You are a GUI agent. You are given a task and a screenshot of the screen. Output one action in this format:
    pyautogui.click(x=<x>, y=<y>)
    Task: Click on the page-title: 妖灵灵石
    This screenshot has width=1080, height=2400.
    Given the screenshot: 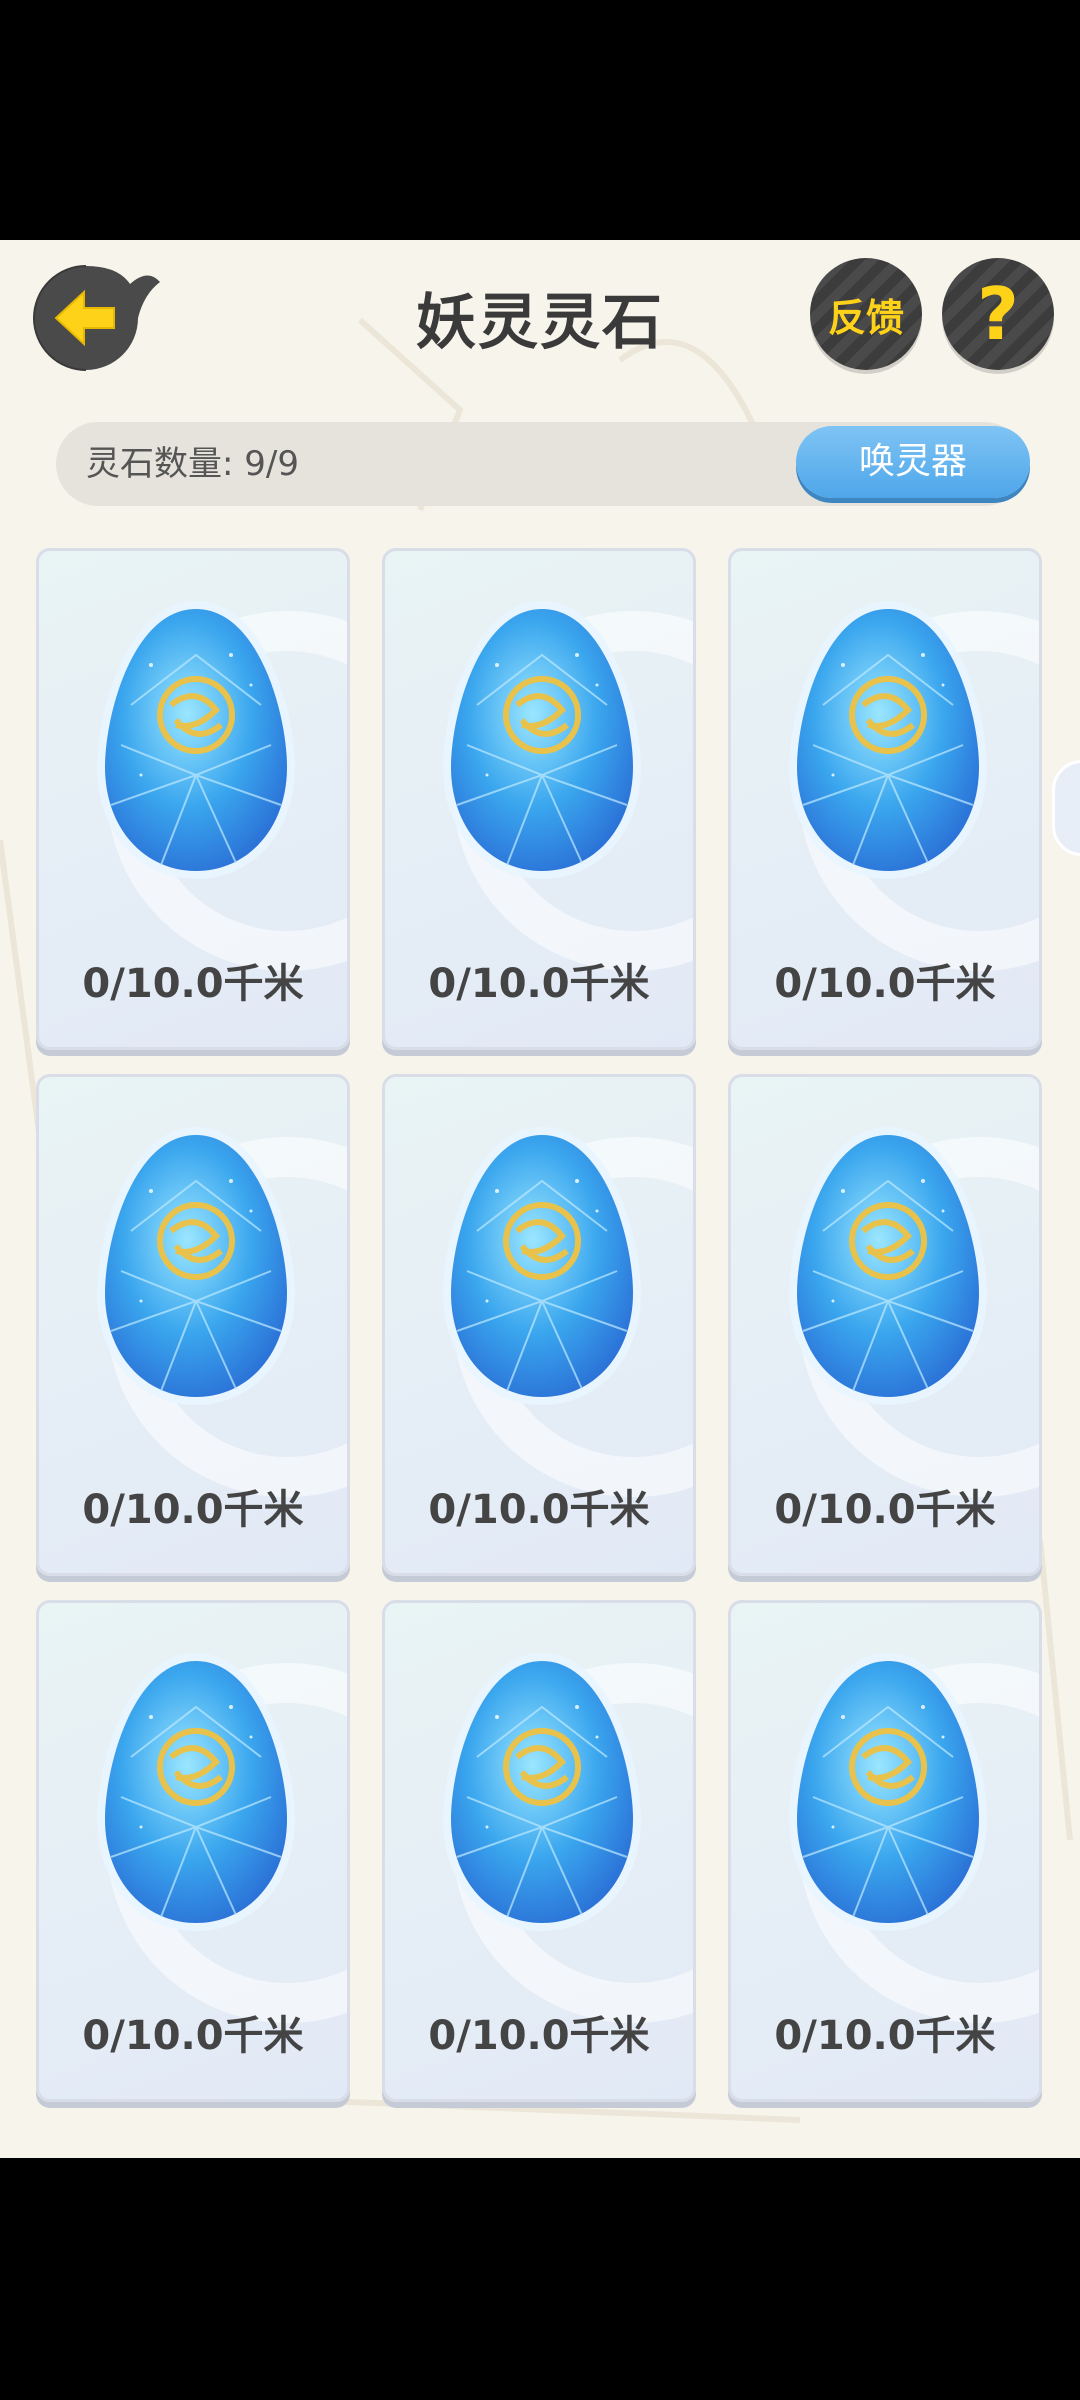 What is the action you would take?
    pyautogui.click(x=540, y=323)
    